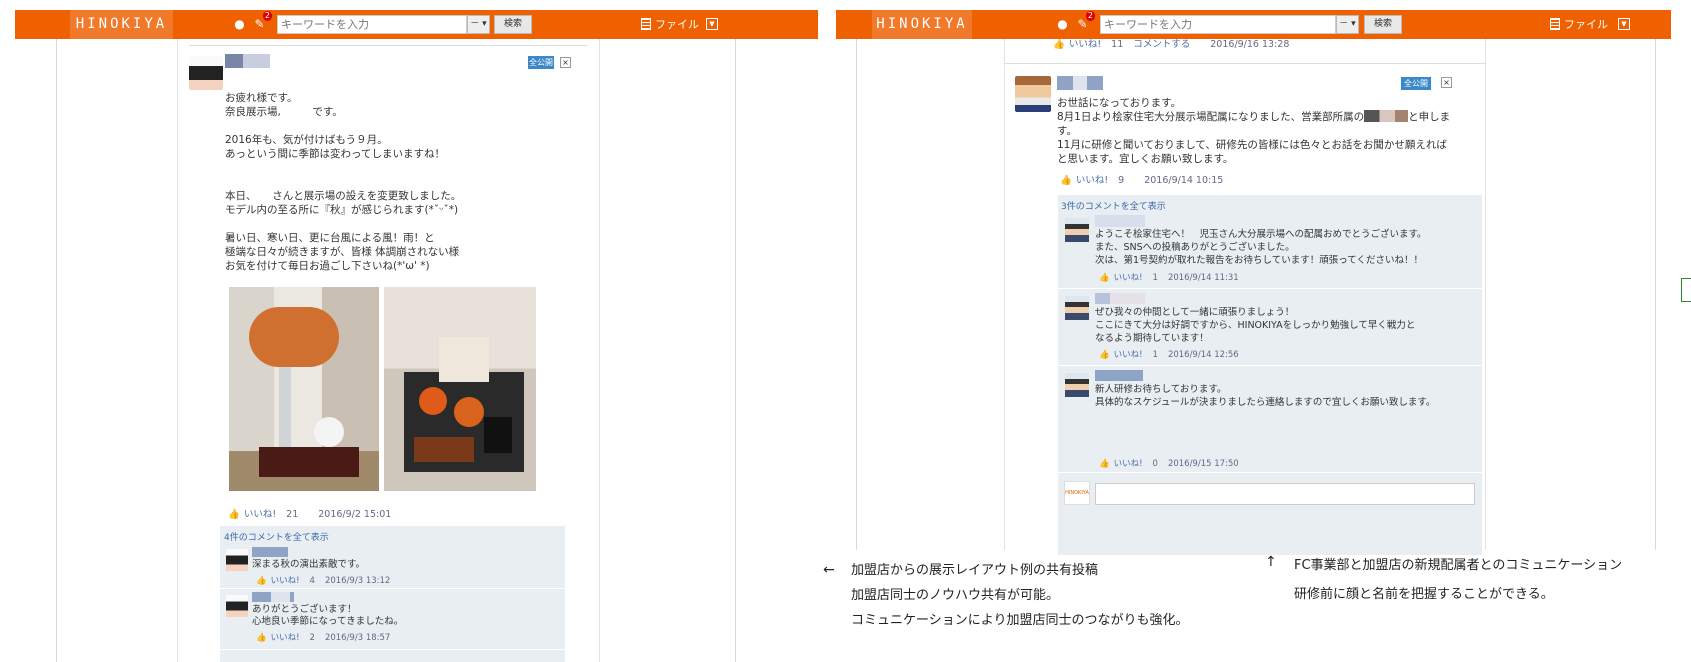 This screenshot has width=1691, height=662. What do you see at coordinates (276, 536) in the screenshot?
I see `show-all-comments-link: 4件のコメントを全て表示` at bounding box center [276, 536].